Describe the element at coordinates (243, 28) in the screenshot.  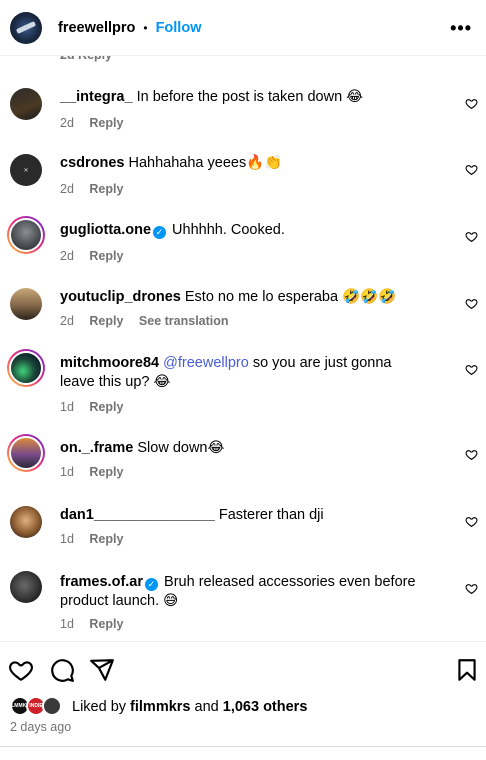
I see `post-header: freewellpro • Follow •••` at that location.